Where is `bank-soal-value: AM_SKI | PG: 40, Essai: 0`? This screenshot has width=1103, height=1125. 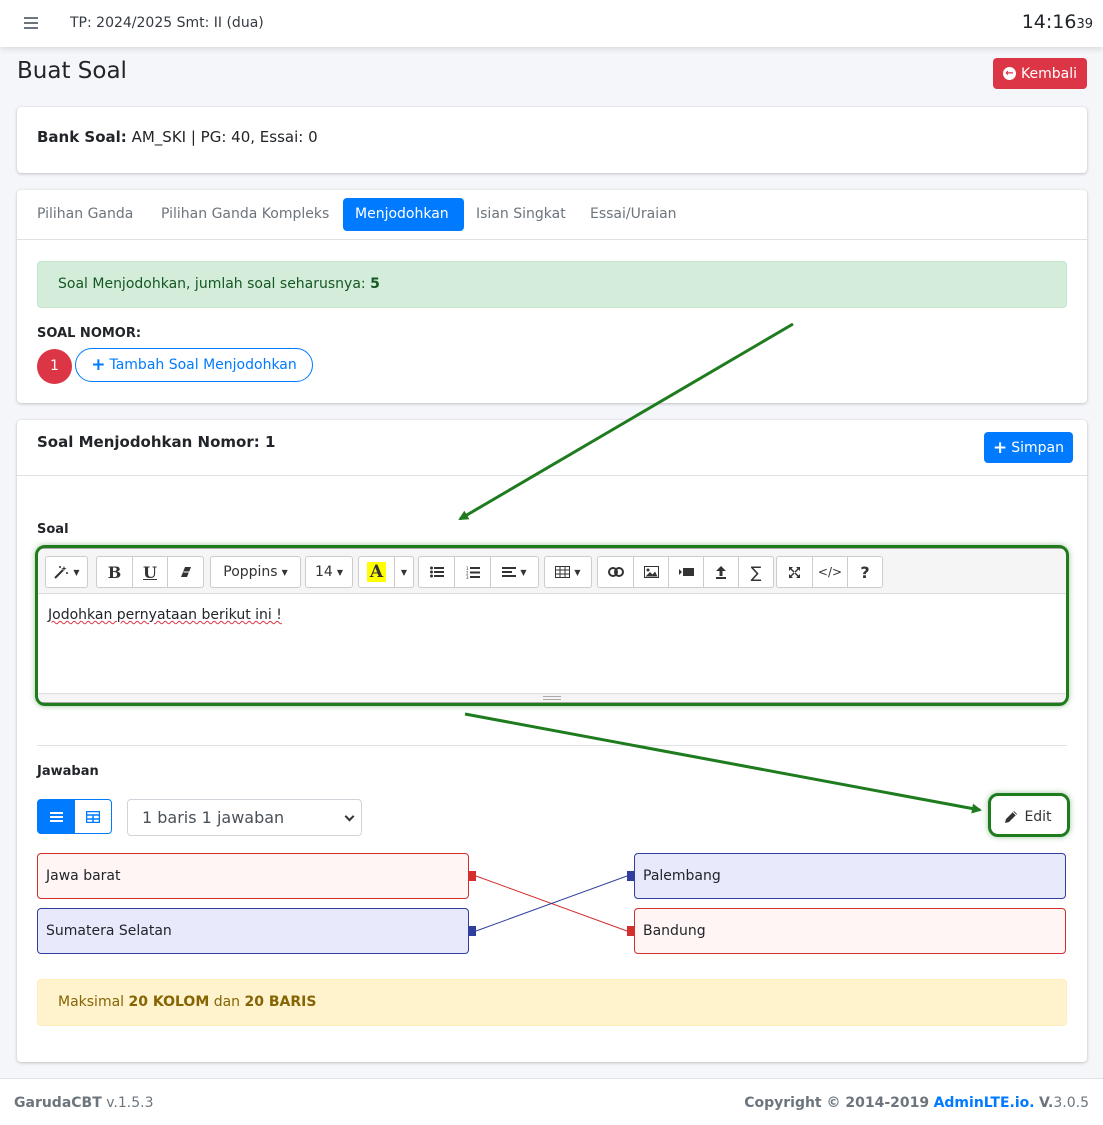
bank-soal-value: AM_SKI | PG: 40, Essai: 0 is located at coordinates (224, 137).